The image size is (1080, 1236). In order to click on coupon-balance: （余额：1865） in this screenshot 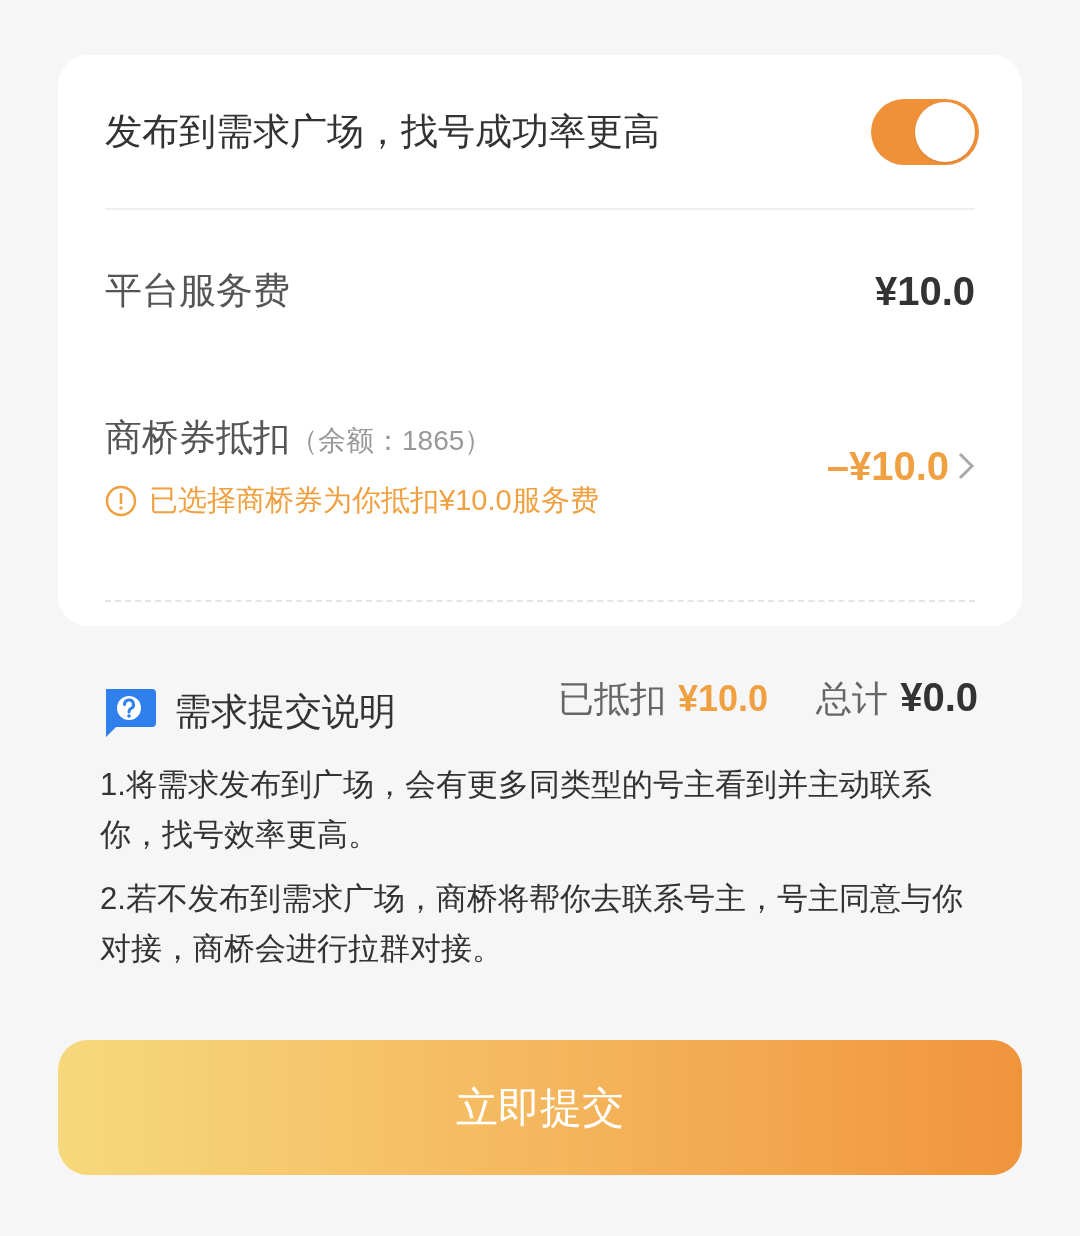, I will do `click(391, 440)`.